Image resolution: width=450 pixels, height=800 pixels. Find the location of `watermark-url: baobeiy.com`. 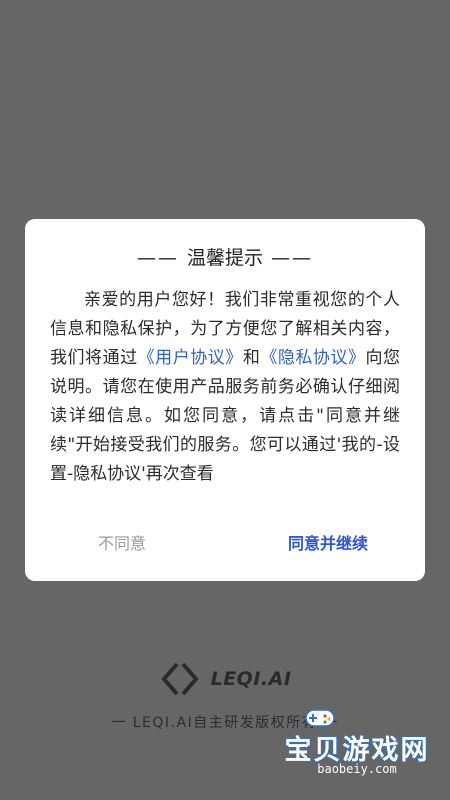

watermark-url: baobeiy.com is located at coordinates (357, 769).